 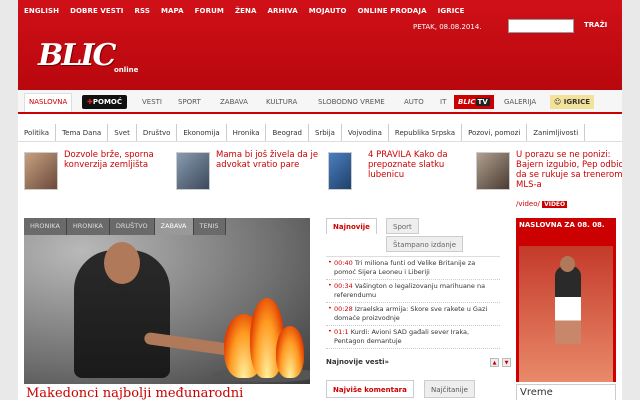 I want to click on gallery-tab-tenis: TENIS, so click(x=209, y=226).